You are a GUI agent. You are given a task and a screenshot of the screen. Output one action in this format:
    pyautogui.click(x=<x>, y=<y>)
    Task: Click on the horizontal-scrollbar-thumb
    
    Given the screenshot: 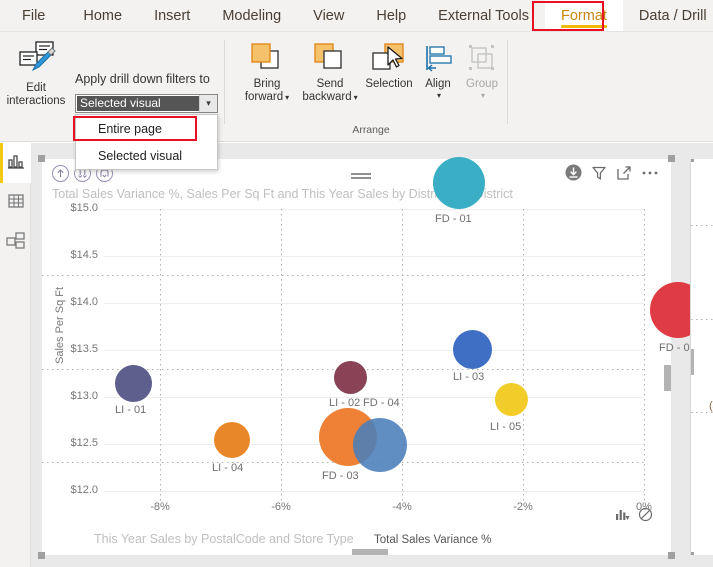 What is the action you would take?
    pyautogui.click(x=370, y=552)
    